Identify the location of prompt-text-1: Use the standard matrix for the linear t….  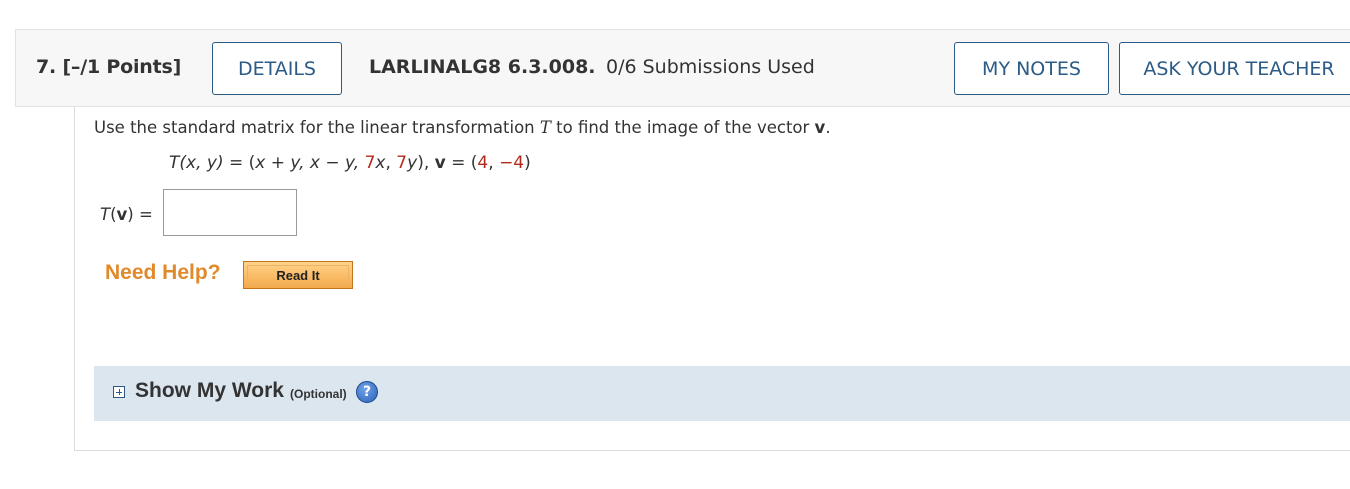
(317, 127).